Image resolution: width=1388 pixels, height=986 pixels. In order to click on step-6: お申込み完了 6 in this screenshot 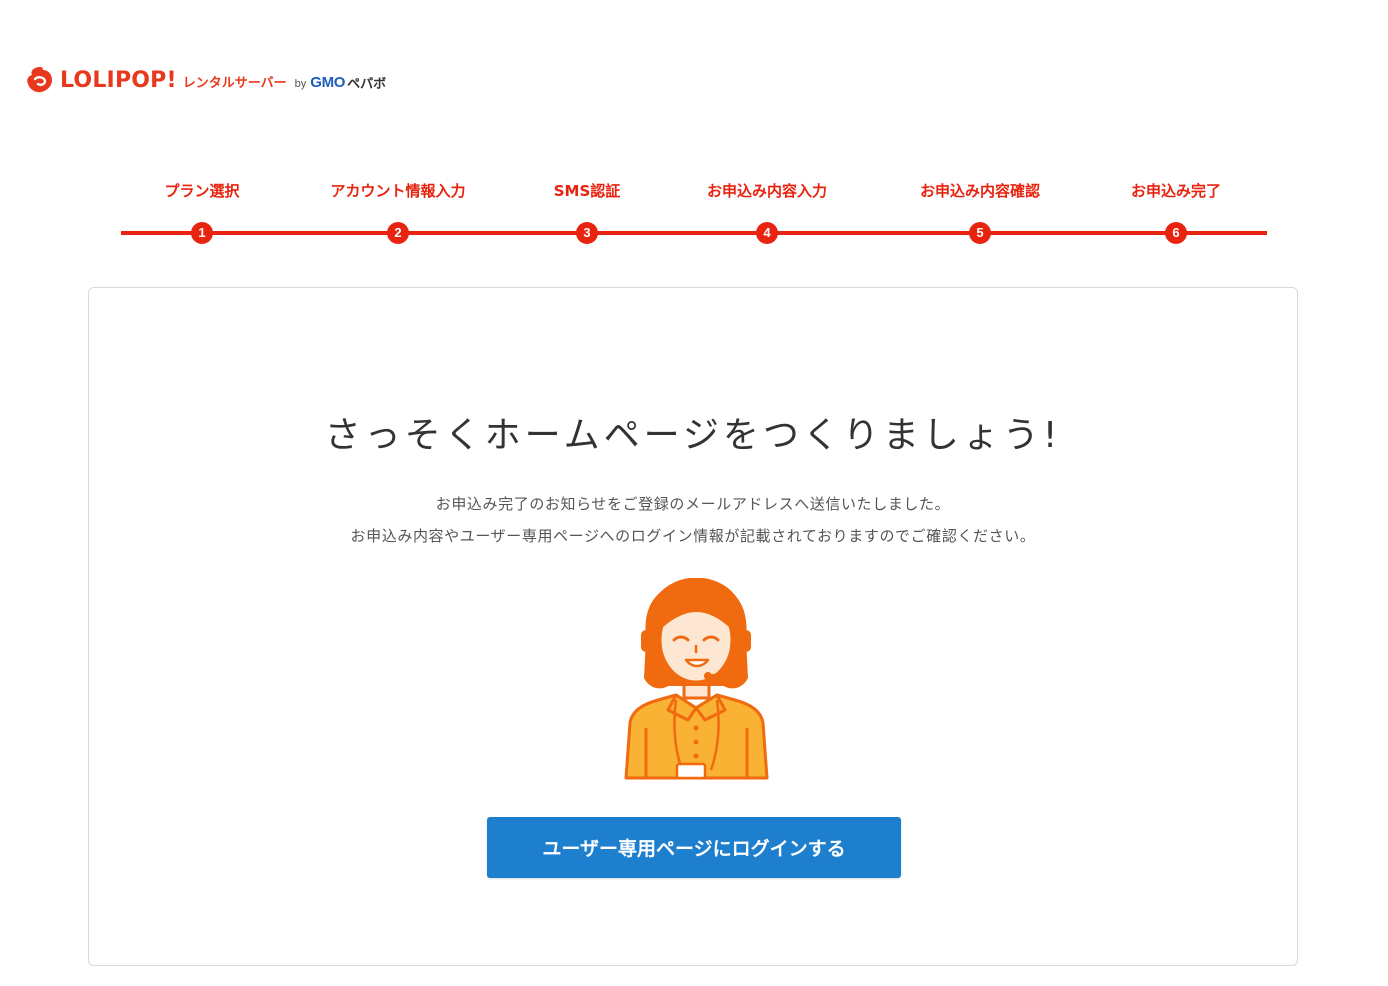, I will do `click(1176, 212)`.